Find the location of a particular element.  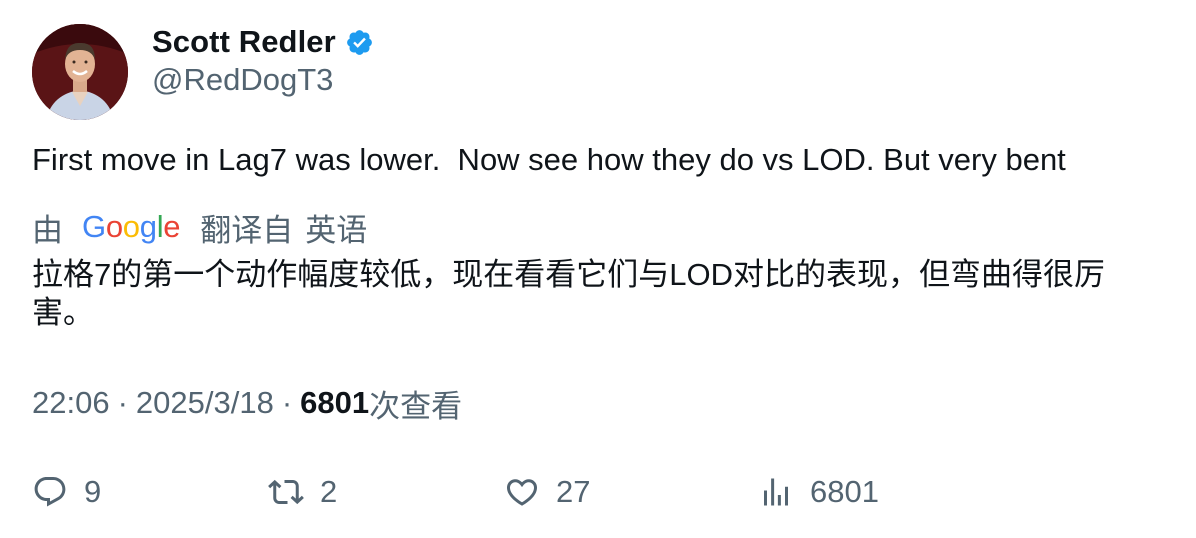

views-label: 次查看 is located at coordinates (416, 406).